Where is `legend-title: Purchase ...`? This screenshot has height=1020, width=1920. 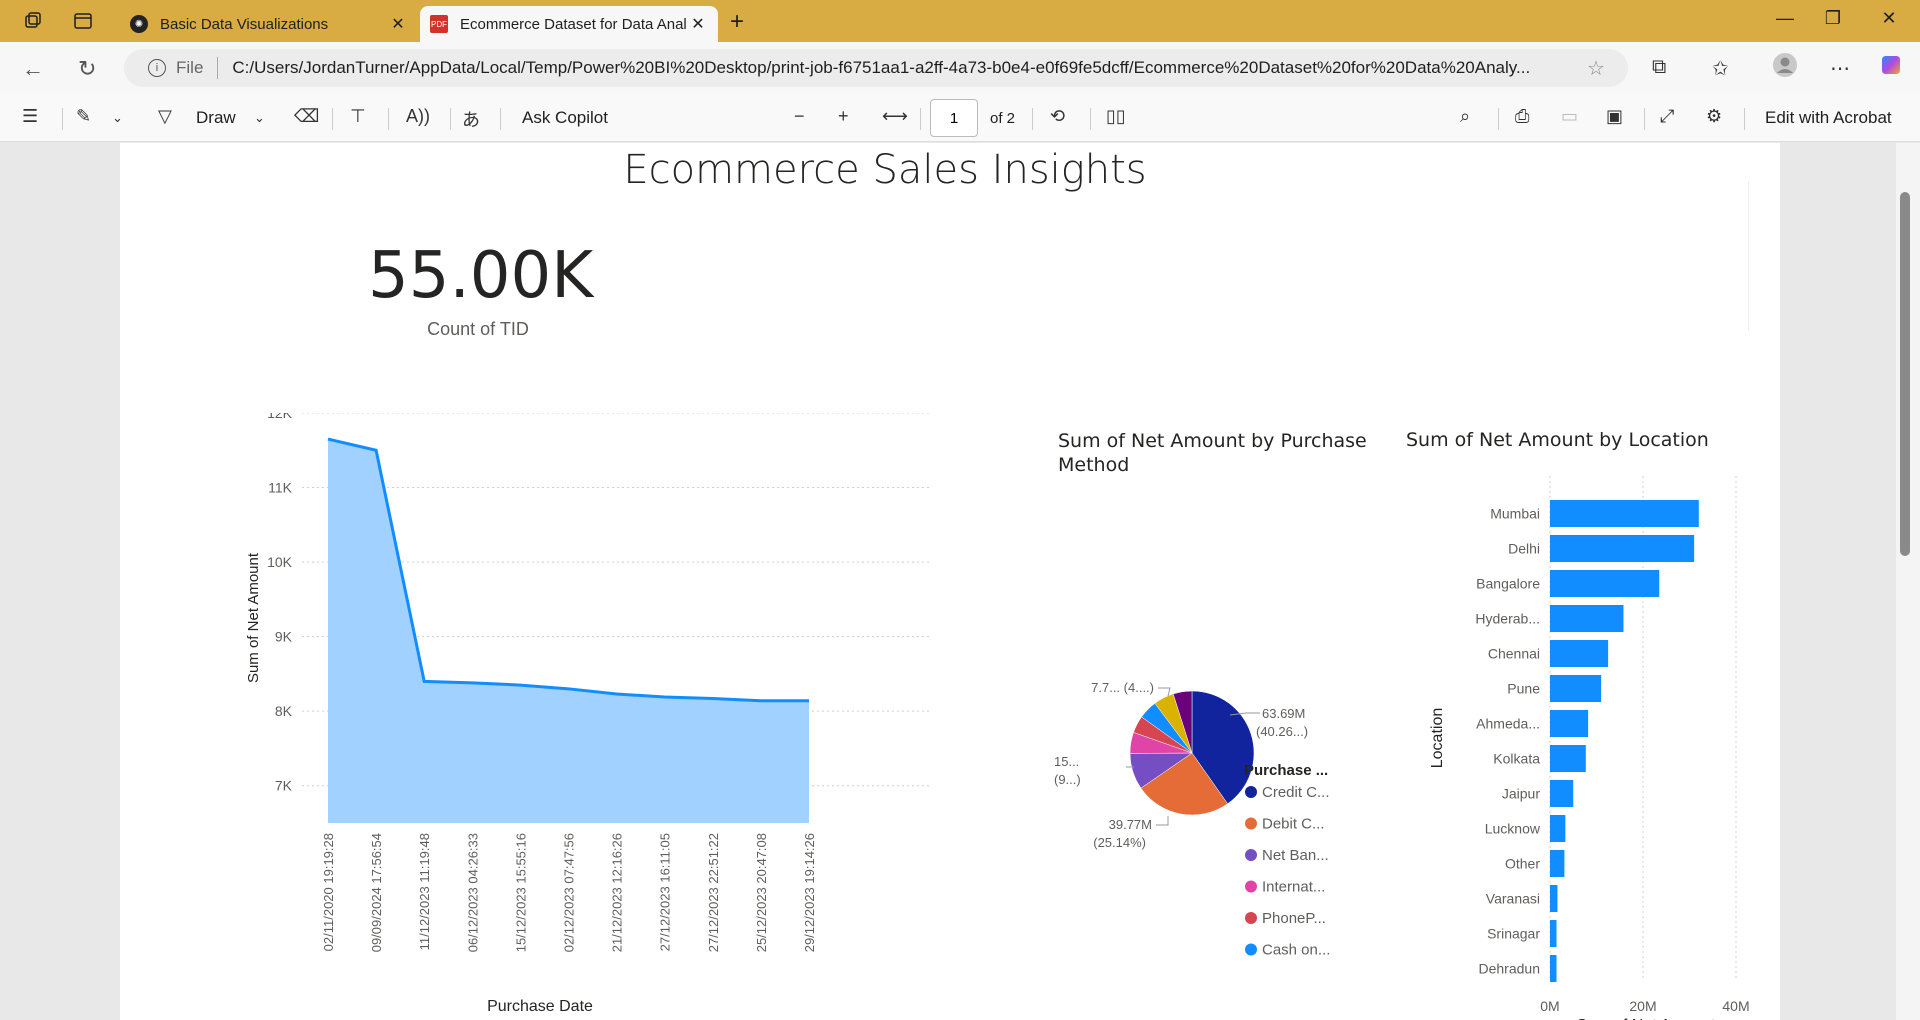 legend-title: Purchase ... is located at coordinates (1286, 770).